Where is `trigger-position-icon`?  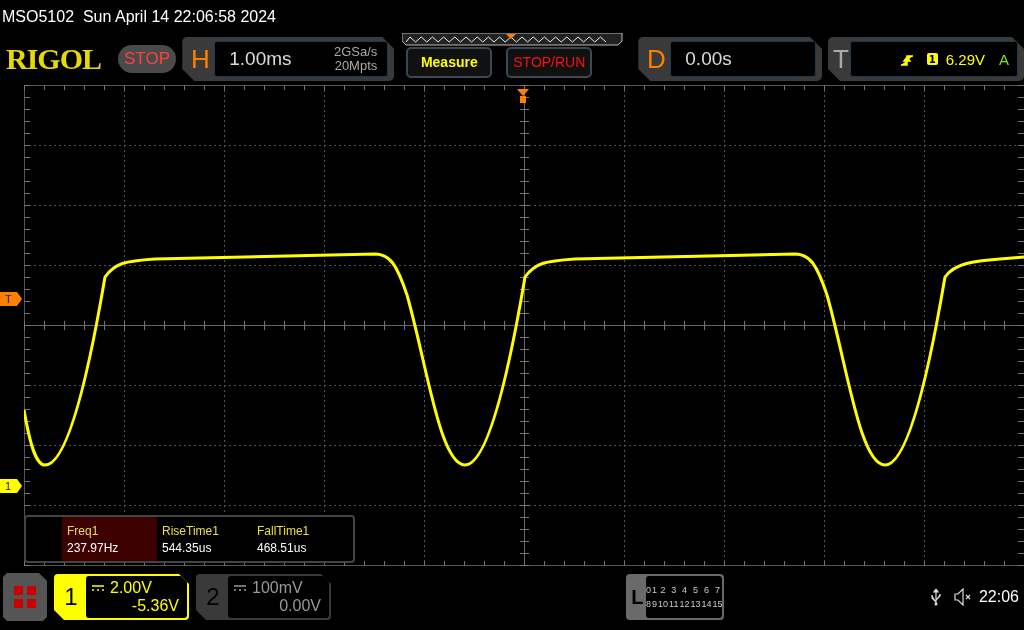 trigger-position-icon is located at coordinates (523, 96).